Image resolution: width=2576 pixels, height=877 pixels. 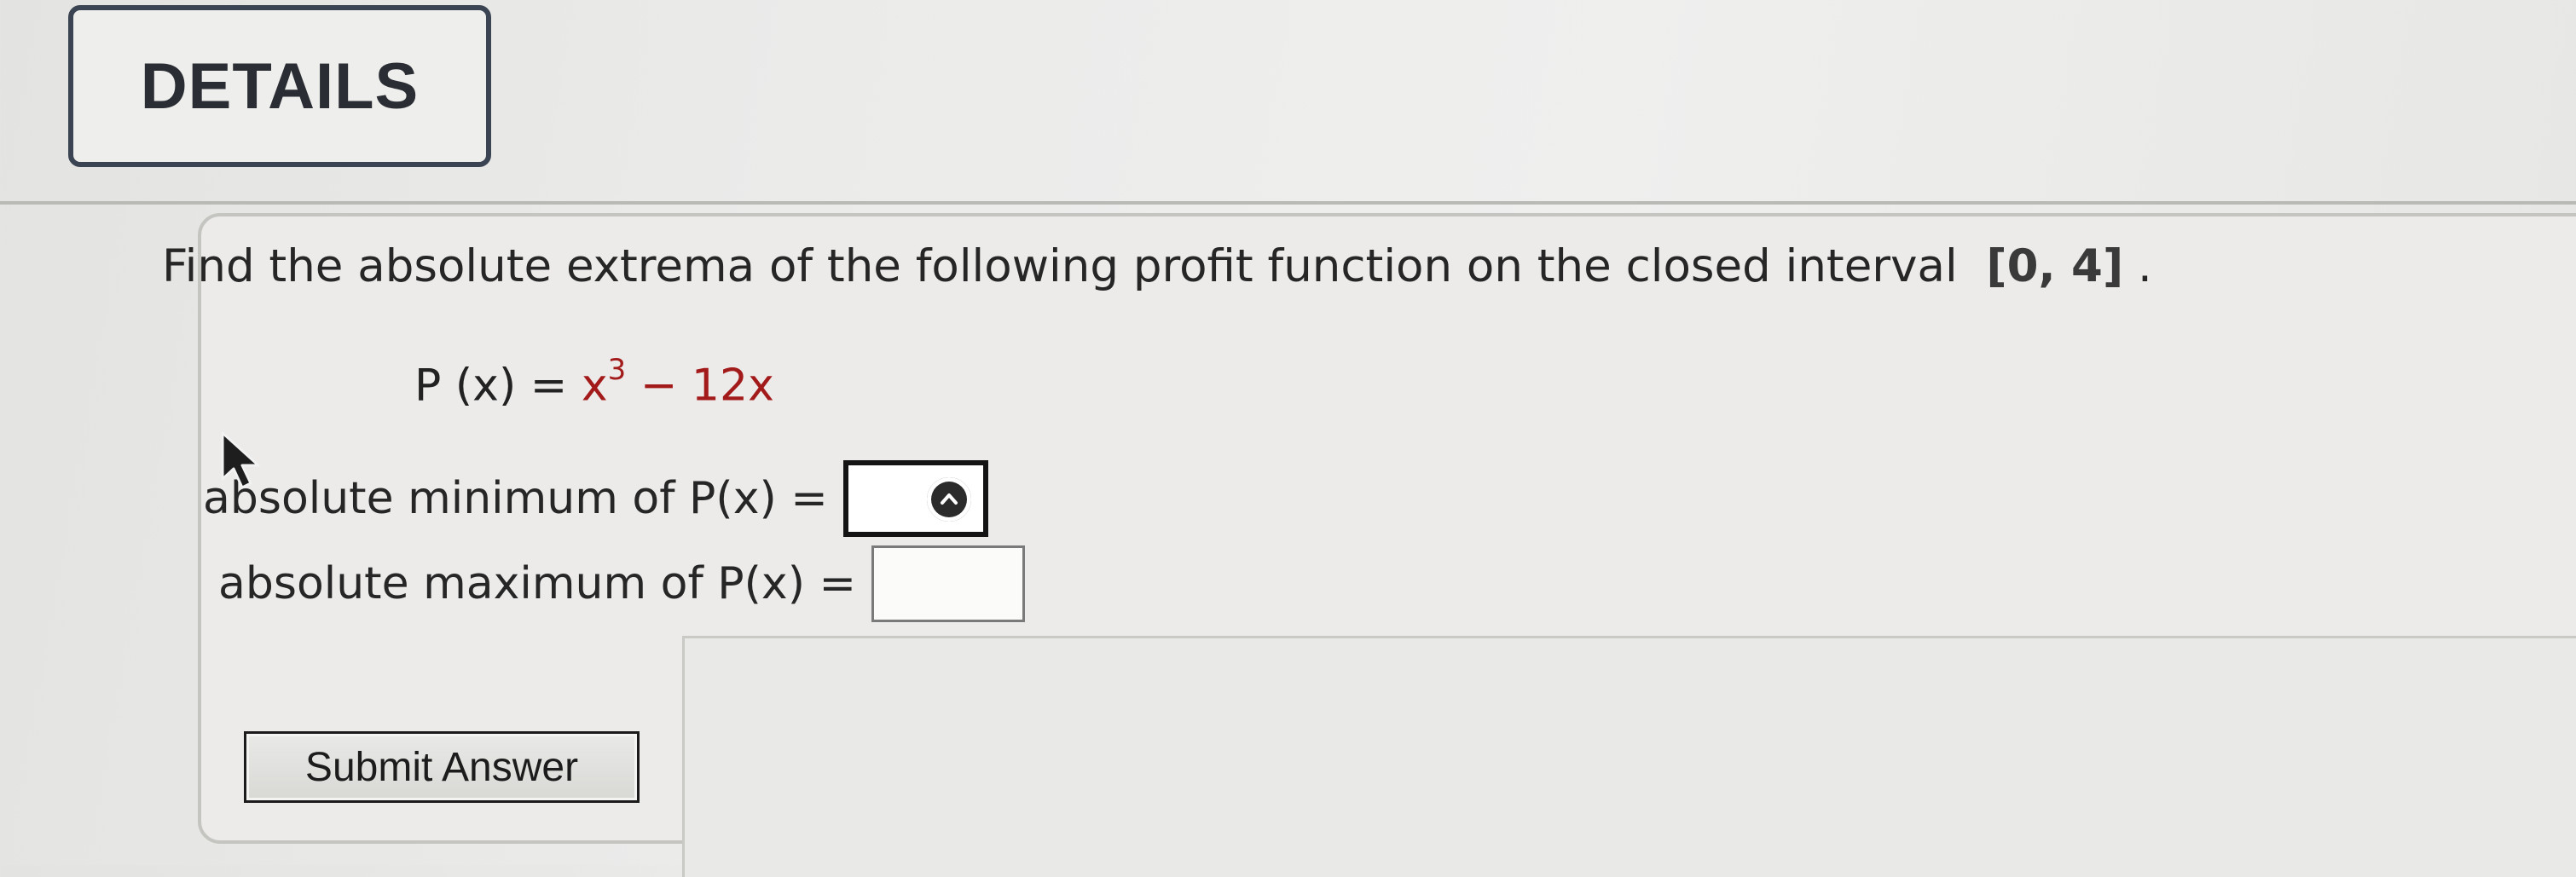 What do you see at coordinates (490, 499) in the screenshot?
I see `absolute-minimum-label: absolute minimum of P(x)` at bounding box center [490, 499].